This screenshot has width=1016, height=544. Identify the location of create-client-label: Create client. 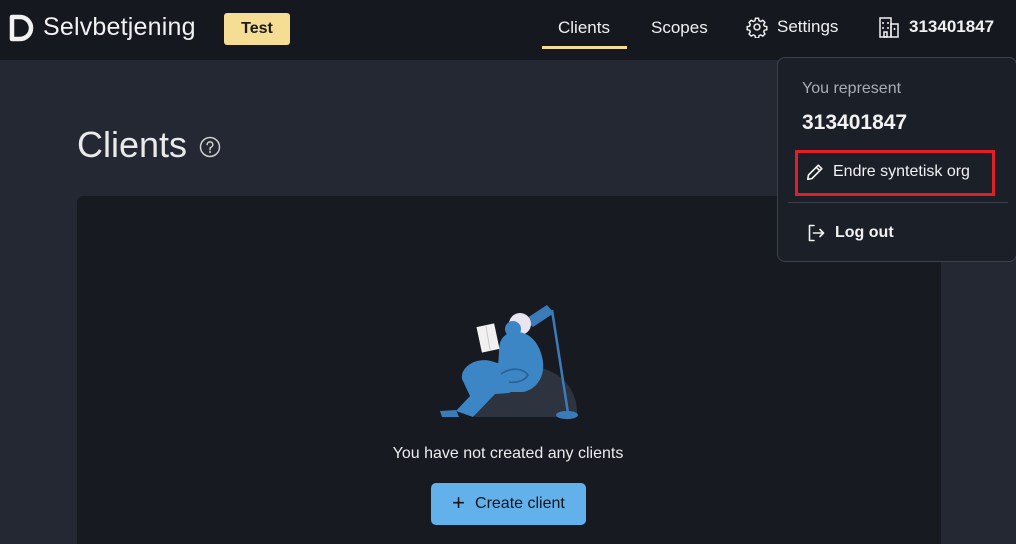
(520, 503).